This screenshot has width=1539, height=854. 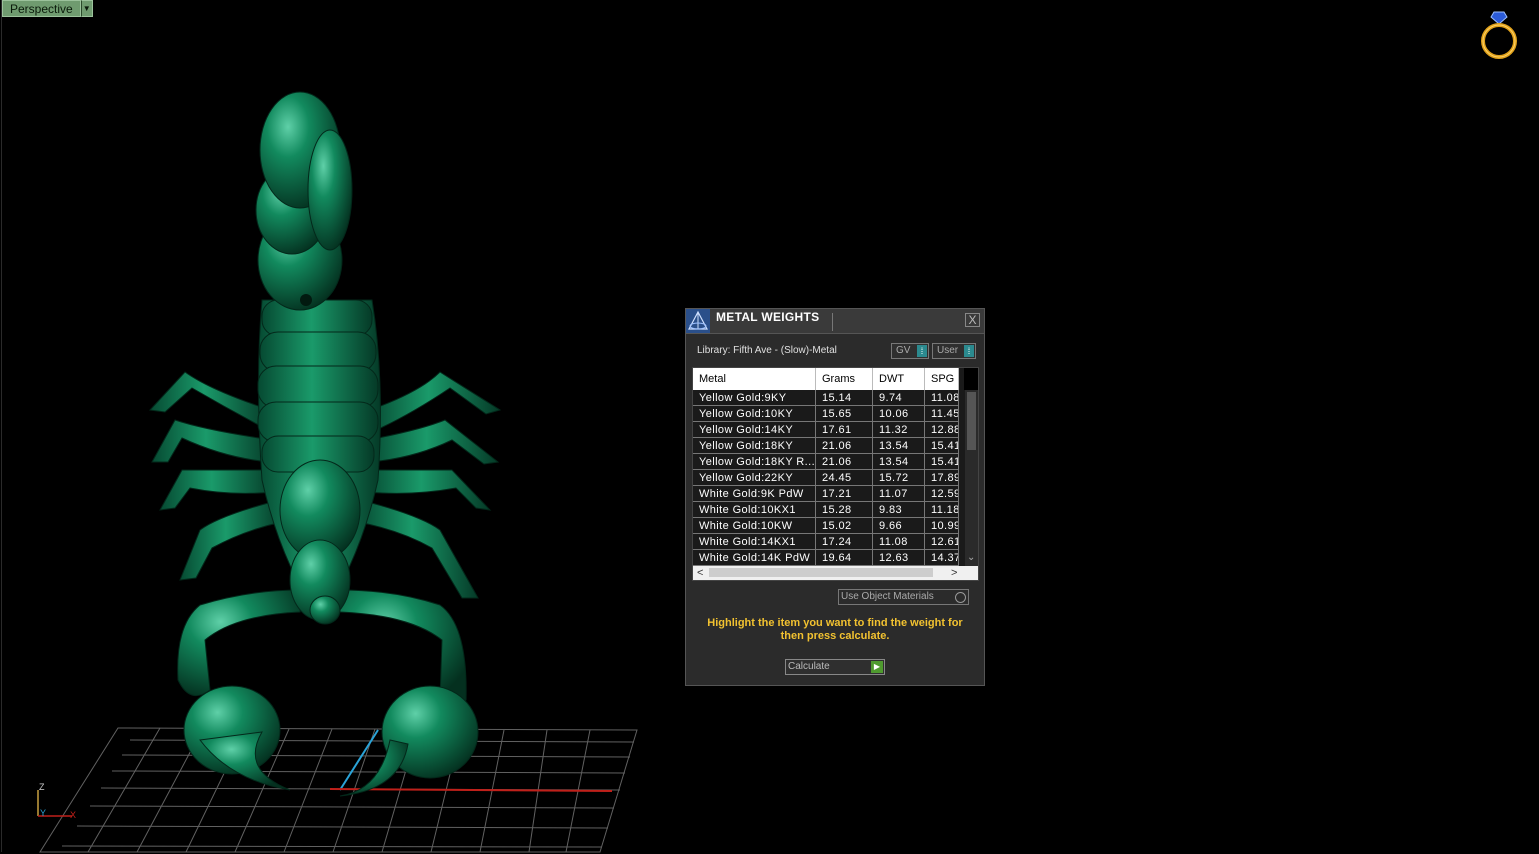 What do you see at coordinates (767, 350) in the screenshot?
I see `library-label: Library: Fifth Ave - (Slow)-Metal` at bounding box center [767, 350].